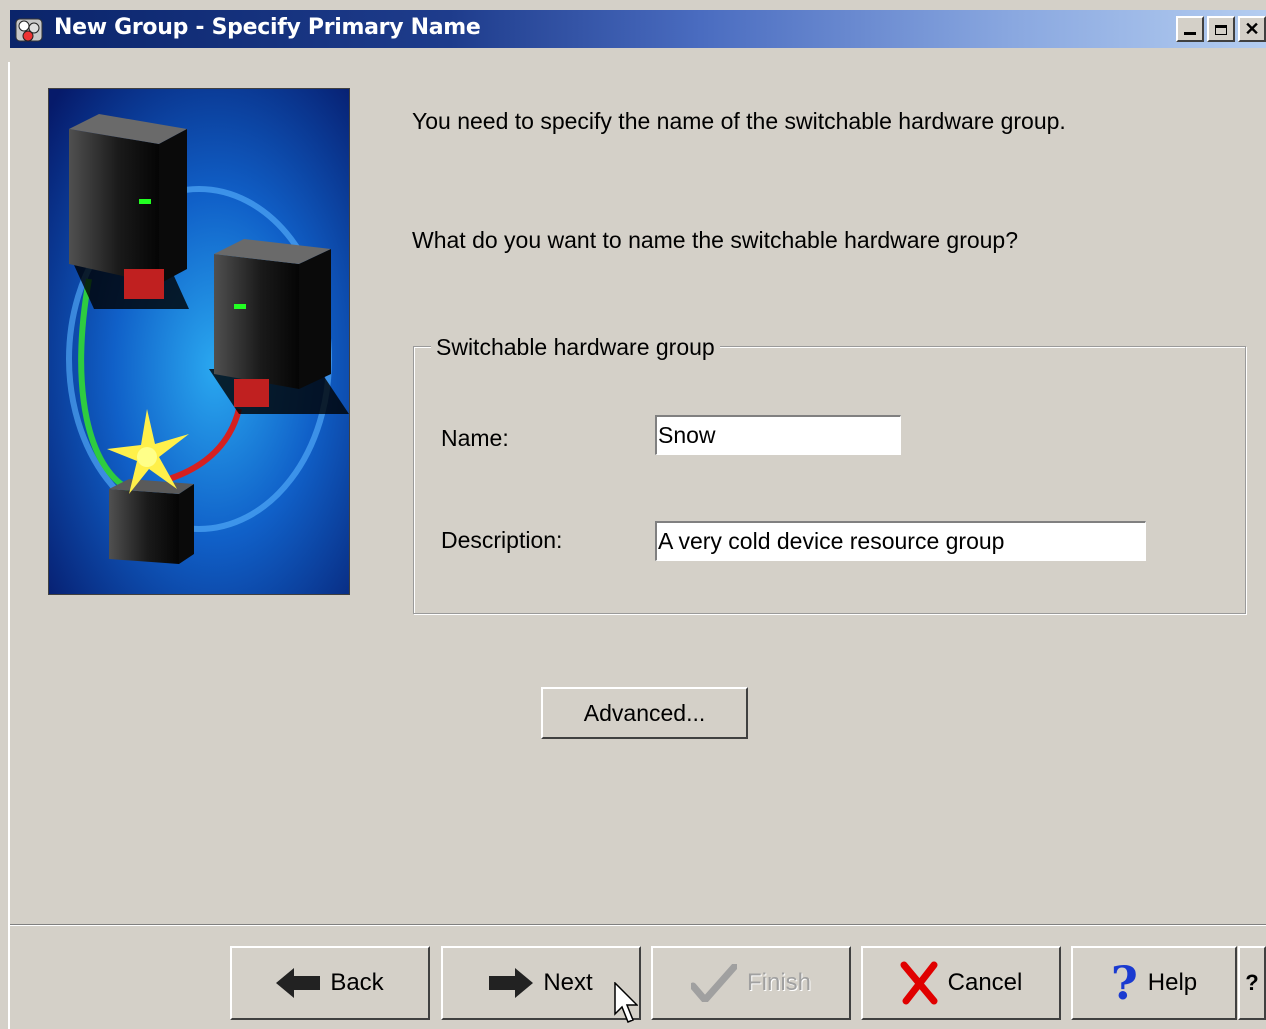 The height and width of the screenshot is (1029, 1266). What do you see at coordinates (475, 438) in the screenshot?
I see `name-label: Name:` at bounding box center [475, 438].